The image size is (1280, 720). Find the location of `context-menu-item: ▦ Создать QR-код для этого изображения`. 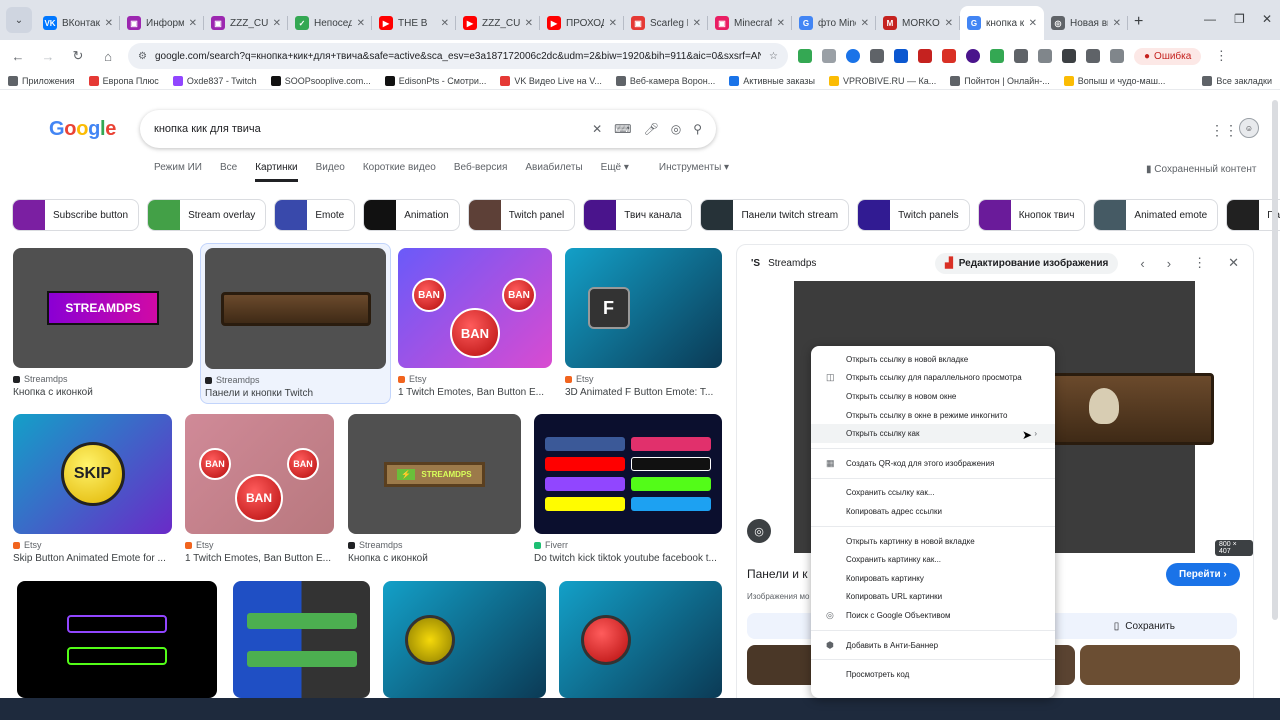

context-menu-item: ▦ Создать QR-код для этого изображения is located at coordinates (933, 463).